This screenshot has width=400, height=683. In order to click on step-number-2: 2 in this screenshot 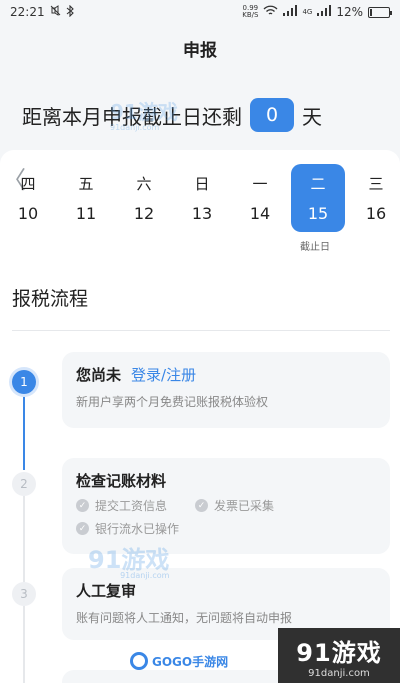, I will do `click(24, 484)`.